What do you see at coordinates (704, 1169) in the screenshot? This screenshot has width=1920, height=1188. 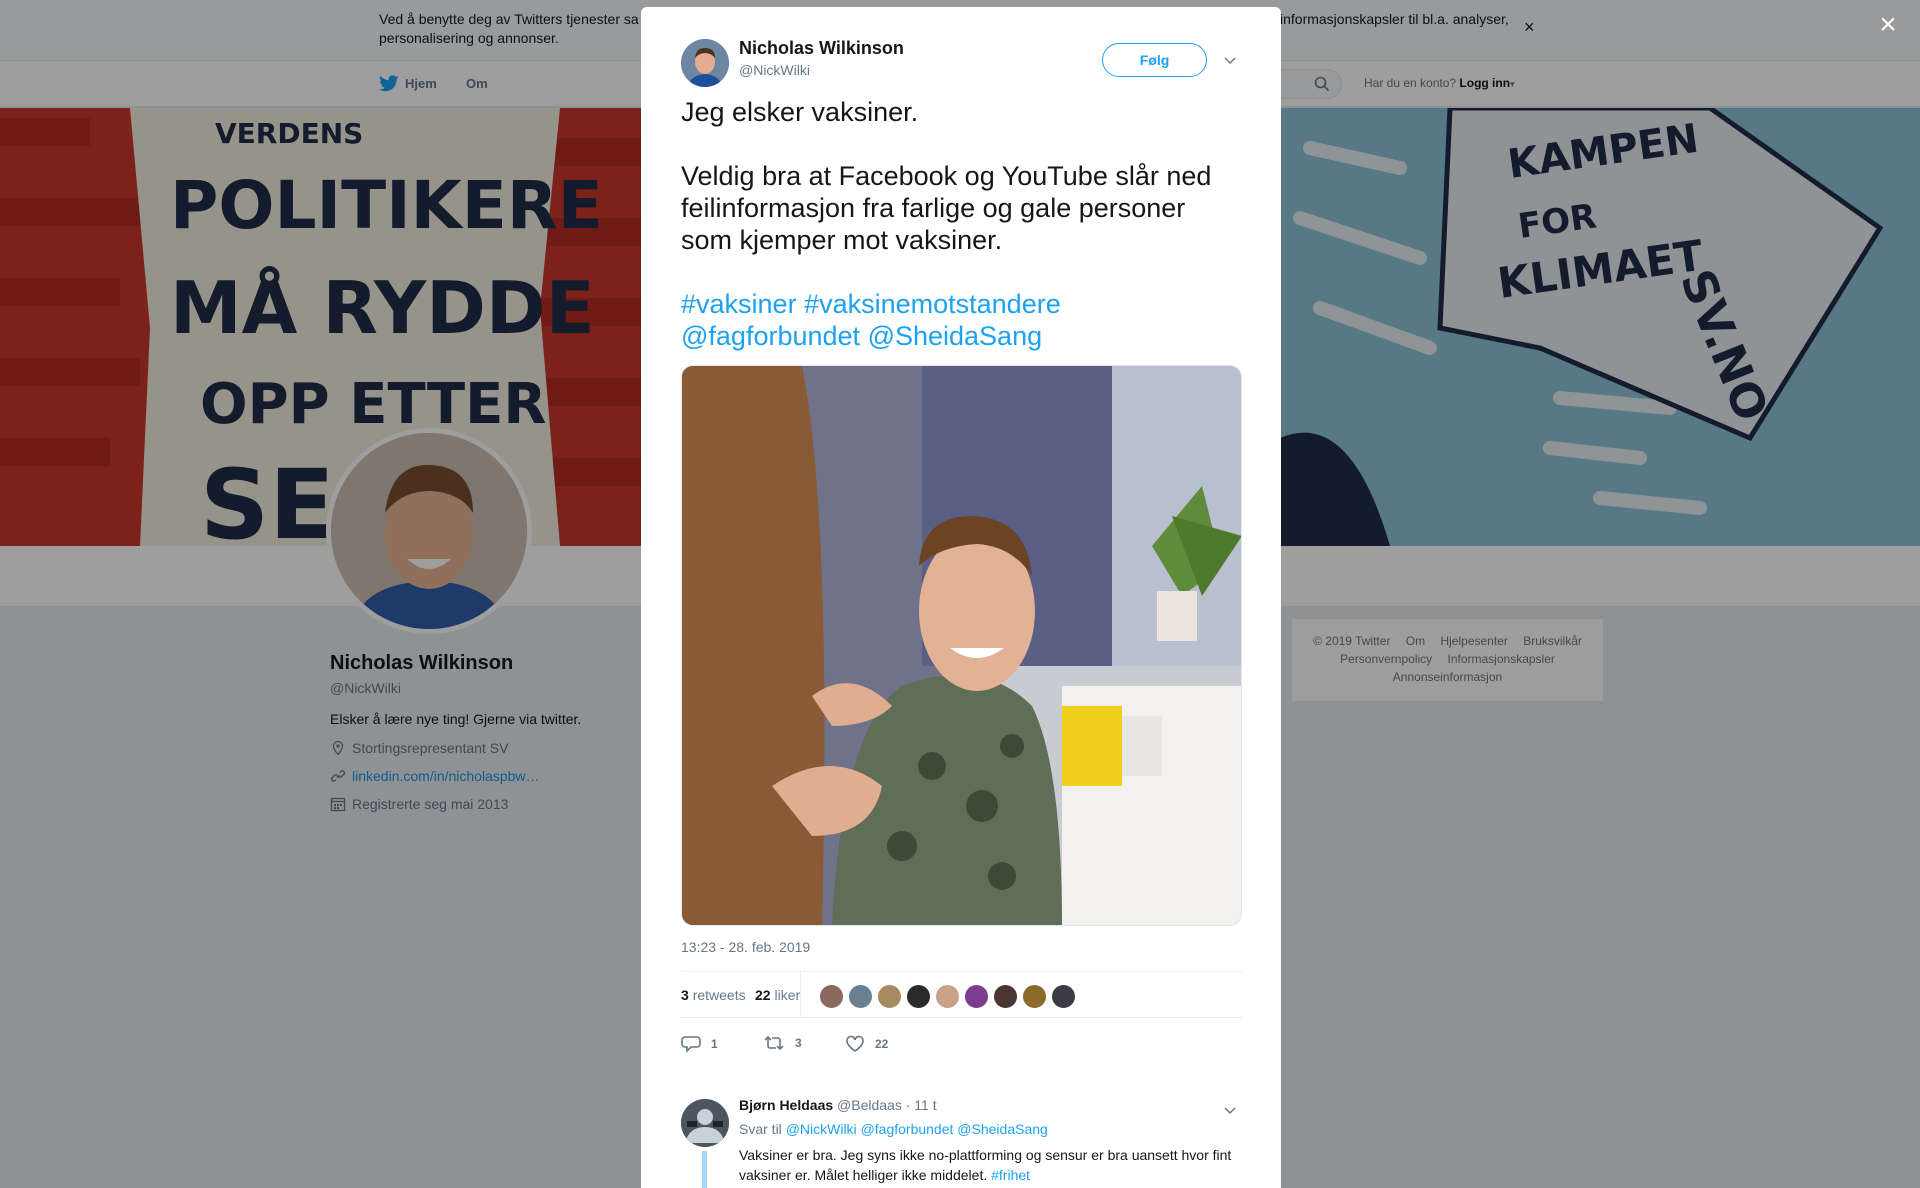 I see `thread-line` at bounding box center [704, 1169].